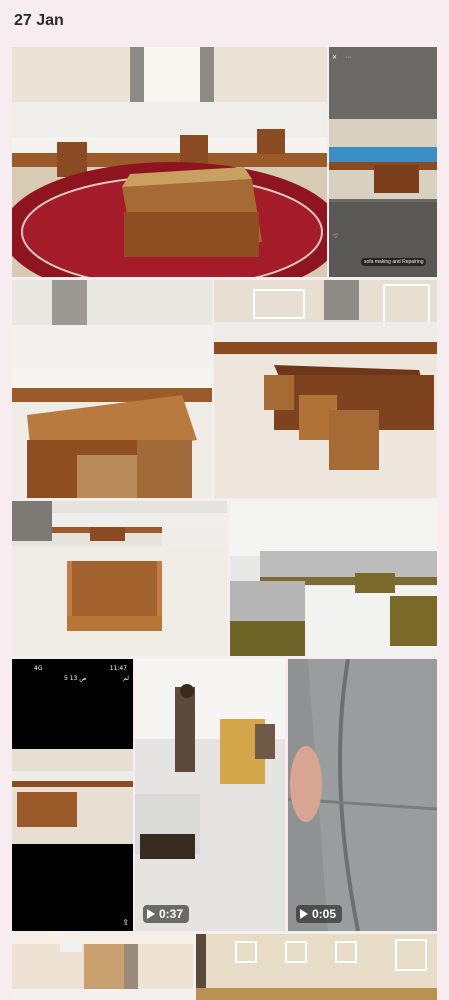 The width and height of the screenshot is (449, 1000). What do you see at coordinates (75, 678) in the screenshot?
I see `status-date: 5 ص 13` at bounding box center [75, 678].